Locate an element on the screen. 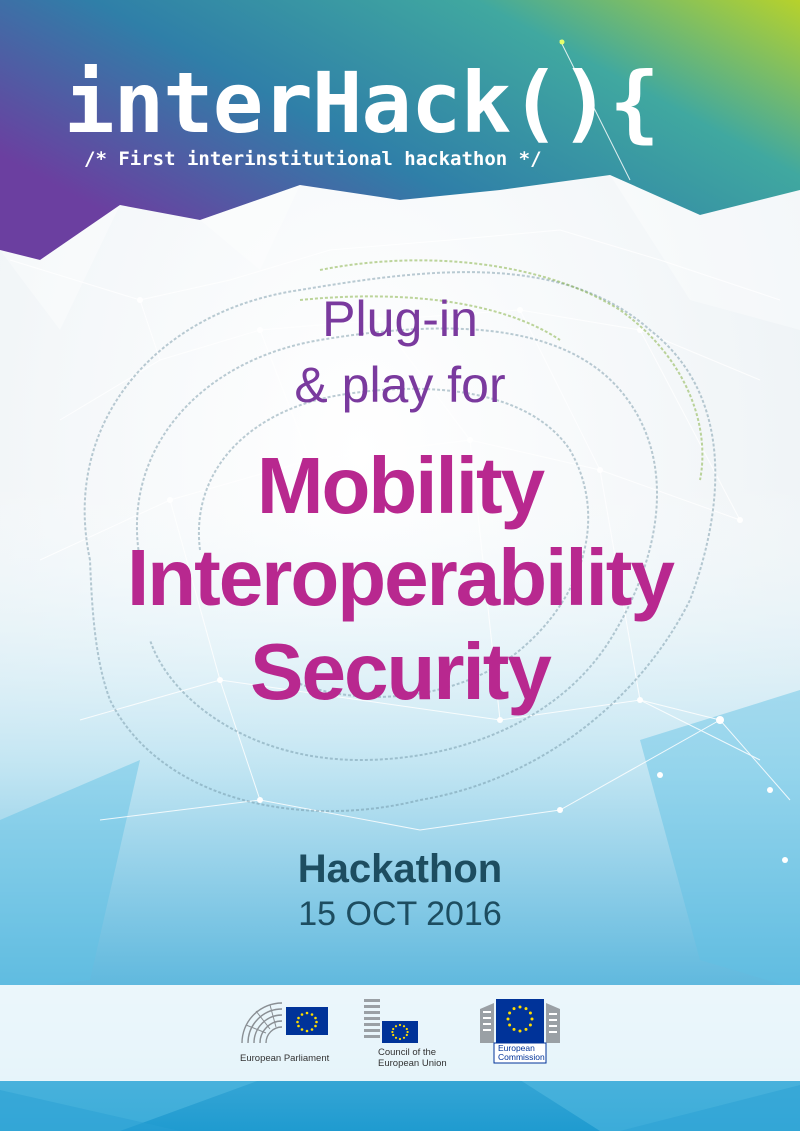 This screenshot has width=800, height=1131. council-name-line-1: Council of the is located at coordinates (407, 1052).